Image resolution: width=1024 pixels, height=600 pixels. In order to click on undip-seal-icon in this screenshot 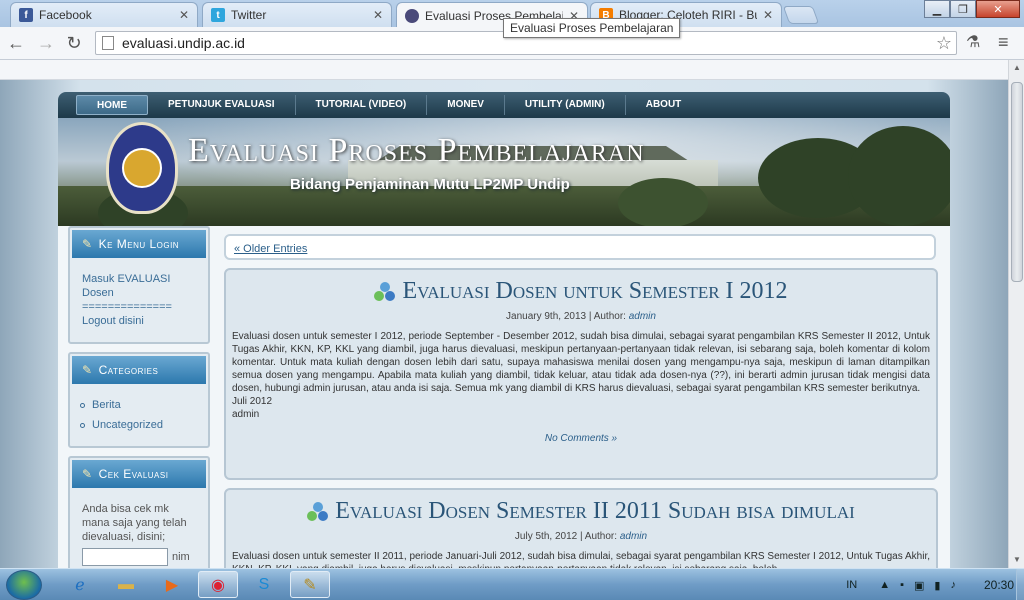, I will do `click(412, 15)`.